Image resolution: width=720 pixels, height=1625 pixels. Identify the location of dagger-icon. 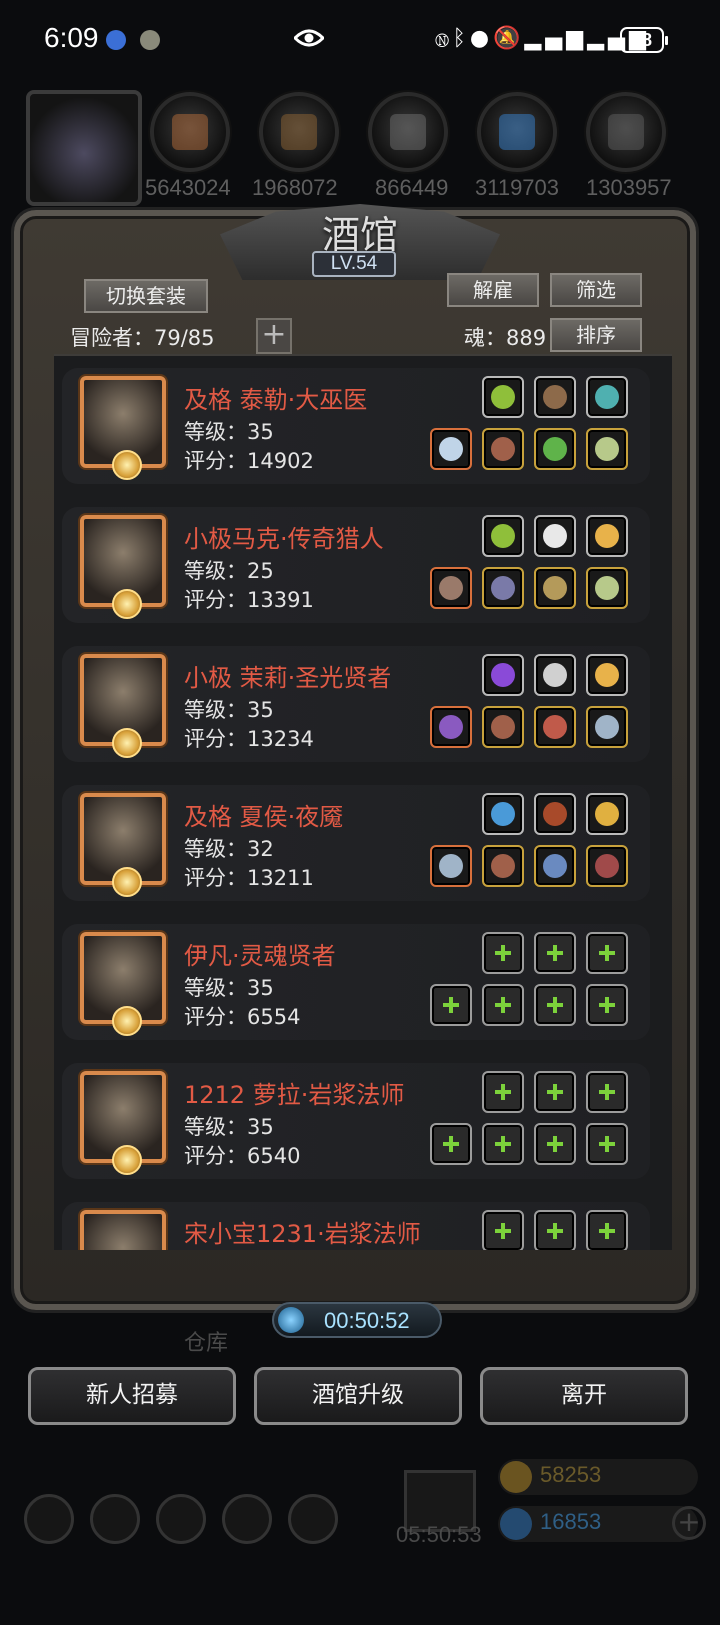
(555, 397).